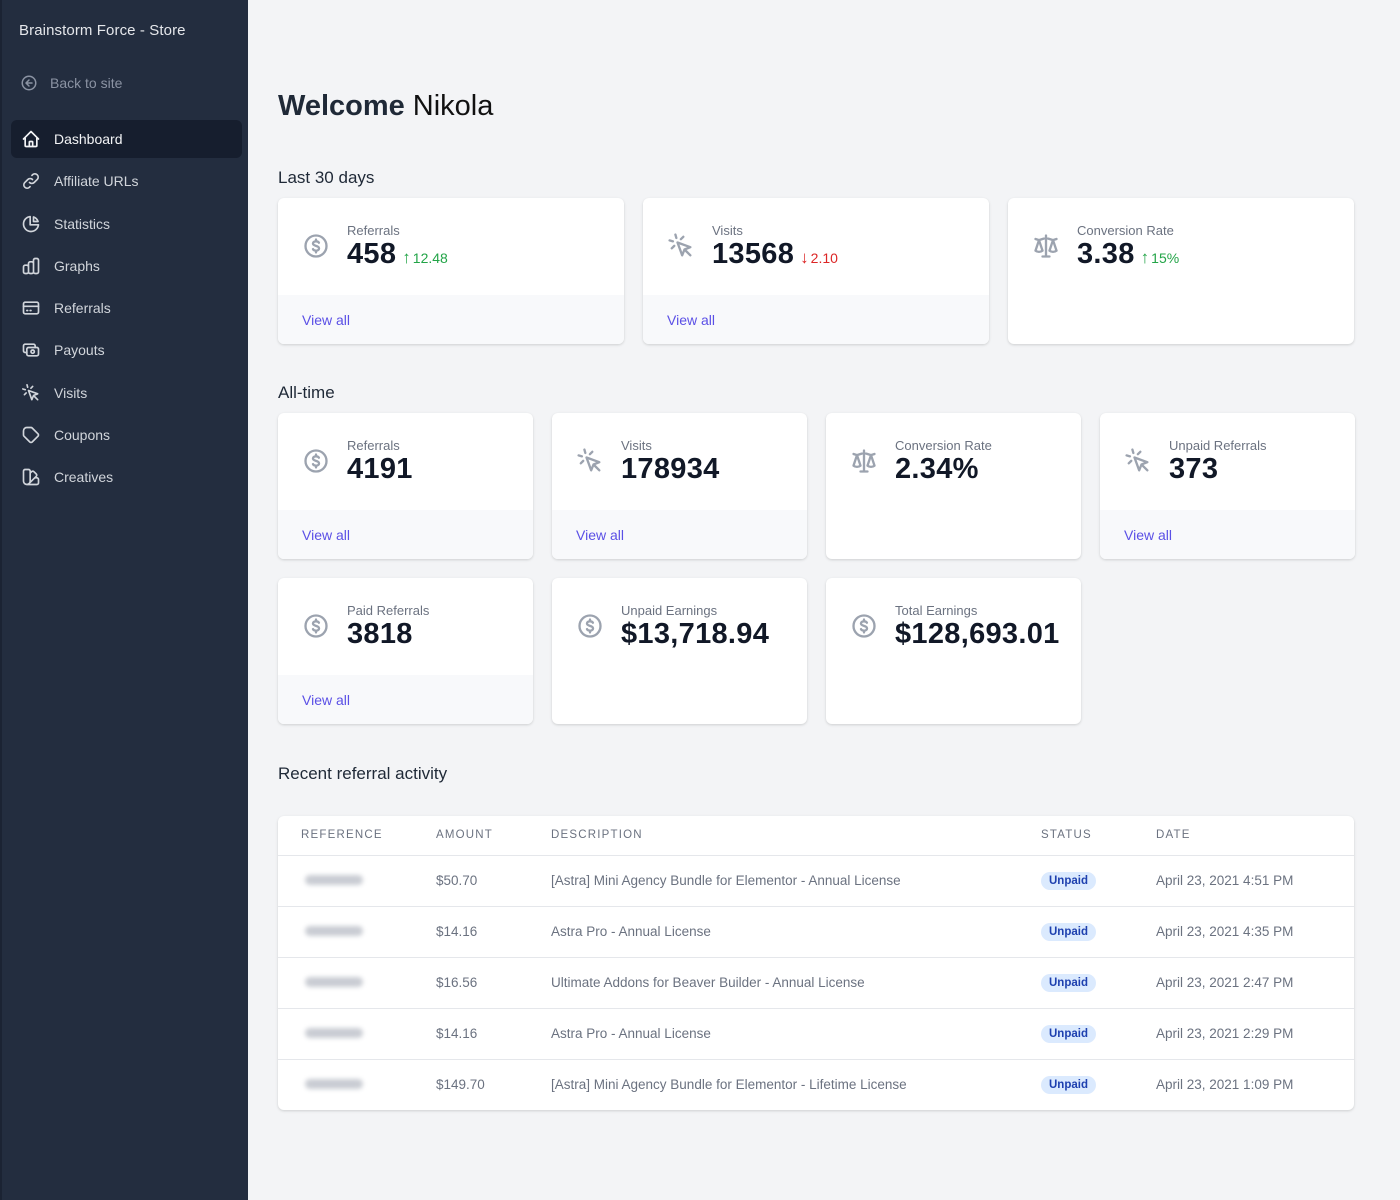 The height and width of the screenshot is (1200, 1400). Describe the element at coordinates (804, 257) in the screenshot. I see `arrow-down-icon: ↓` at that location.